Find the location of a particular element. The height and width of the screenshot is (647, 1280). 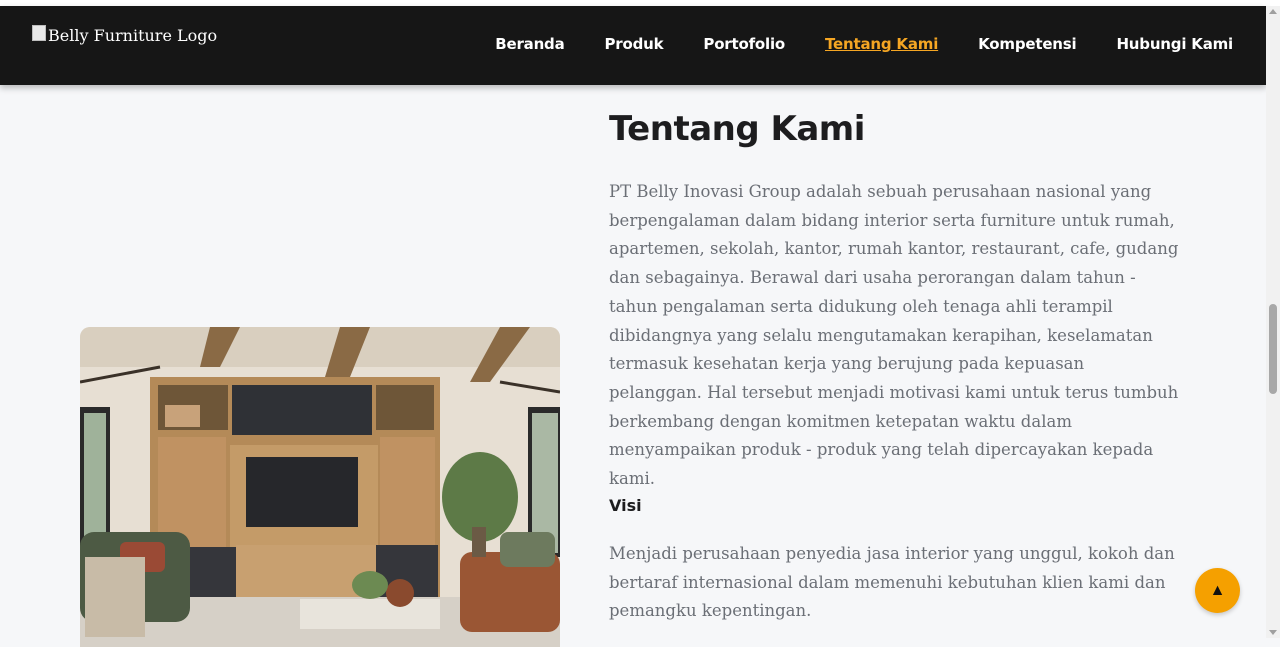

scroll-up-icon is located at coordinates (1273, 11).